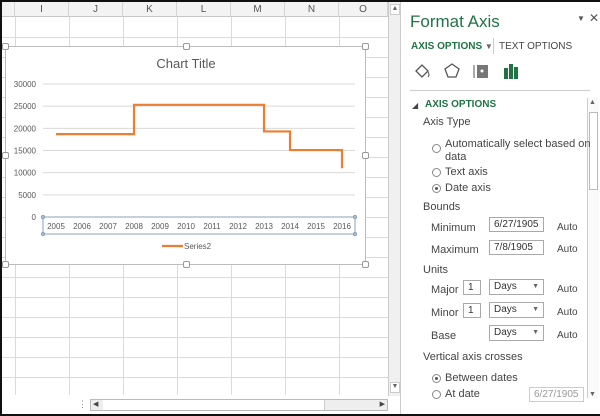  I want to click on minor-label: Minor, so click(445, 313).